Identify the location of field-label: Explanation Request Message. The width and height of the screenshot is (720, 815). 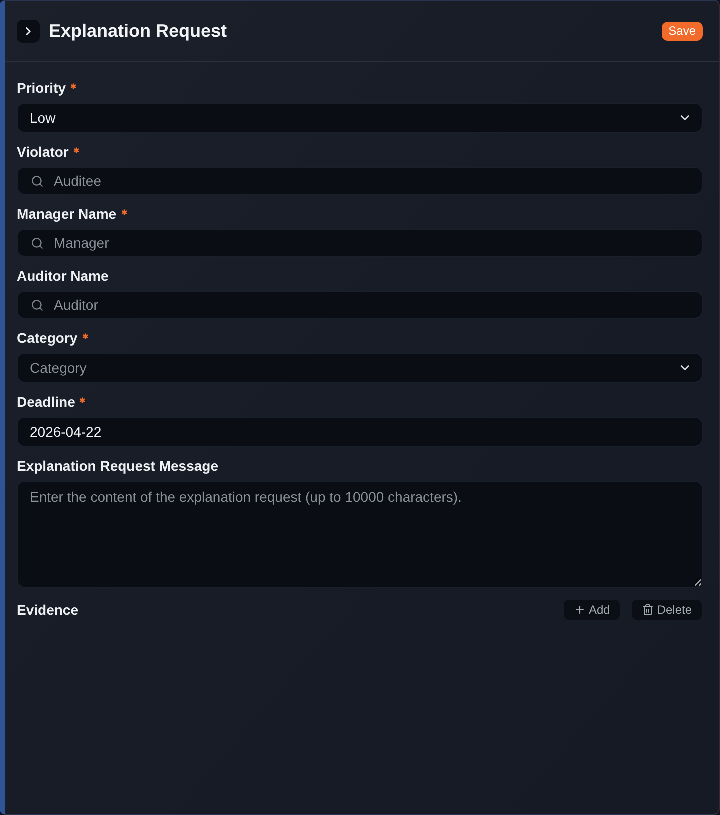
(118, 466).